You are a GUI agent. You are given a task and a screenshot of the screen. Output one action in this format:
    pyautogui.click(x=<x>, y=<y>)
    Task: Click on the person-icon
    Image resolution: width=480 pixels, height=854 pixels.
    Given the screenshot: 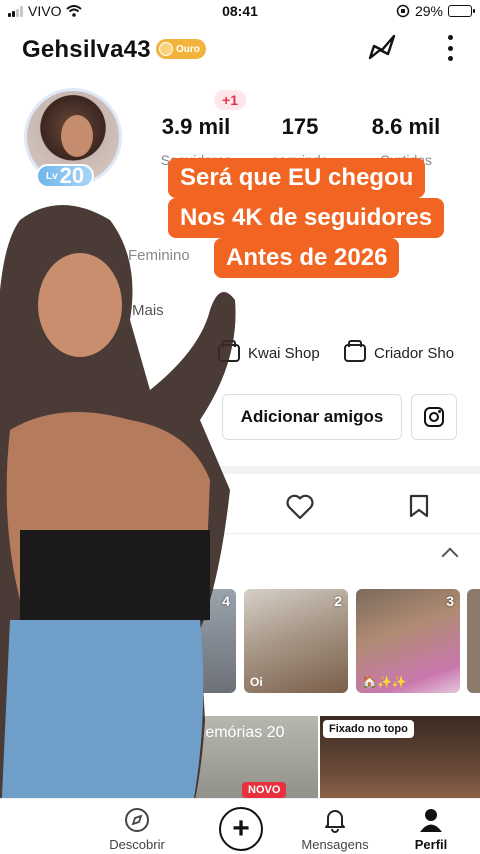 What is the action you would take?
    pyautogui.click(x=431, y=820)
    